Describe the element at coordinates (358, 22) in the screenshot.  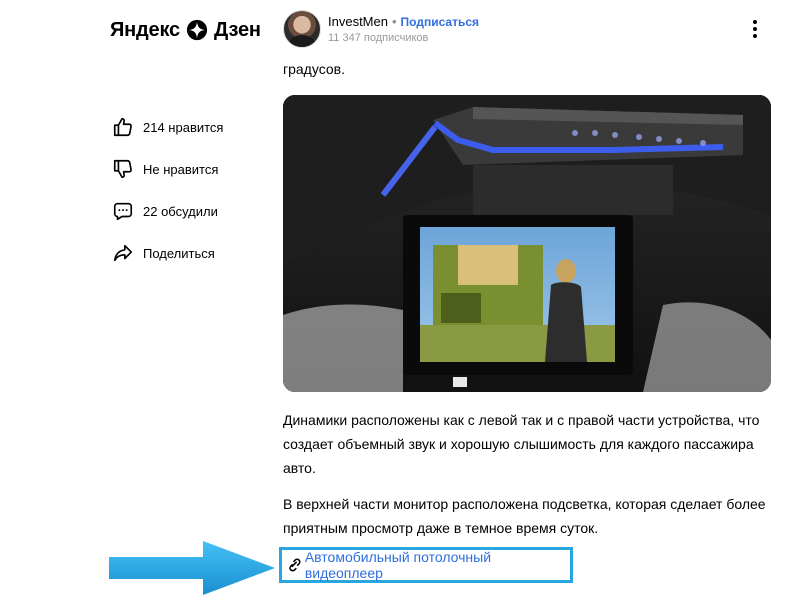
I see `channel-name: InvestMen` at that location.